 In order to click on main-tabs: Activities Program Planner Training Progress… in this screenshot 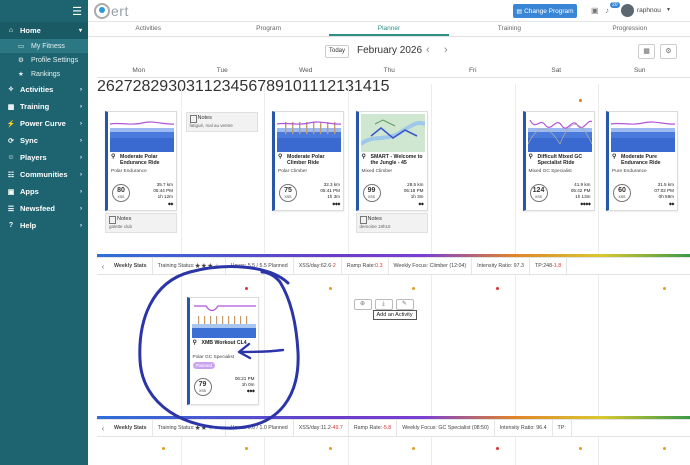, I will do `click(389, 29)`.